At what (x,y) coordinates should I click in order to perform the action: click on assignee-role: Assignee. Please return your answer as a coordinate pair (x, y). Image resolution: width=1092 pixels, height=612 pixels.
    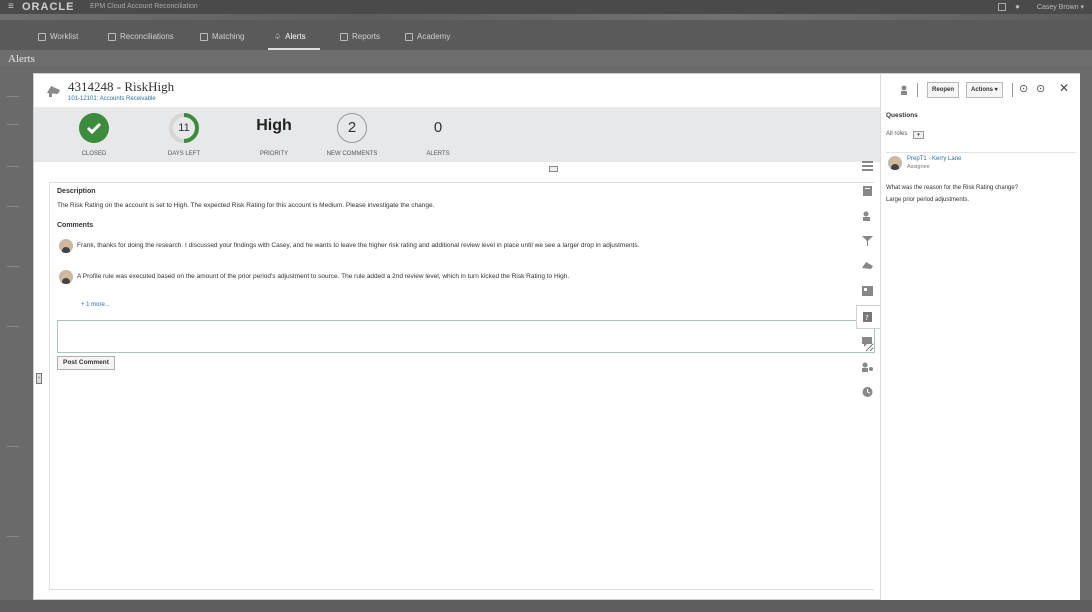
    Looking at the image, I should click on (918, 167).